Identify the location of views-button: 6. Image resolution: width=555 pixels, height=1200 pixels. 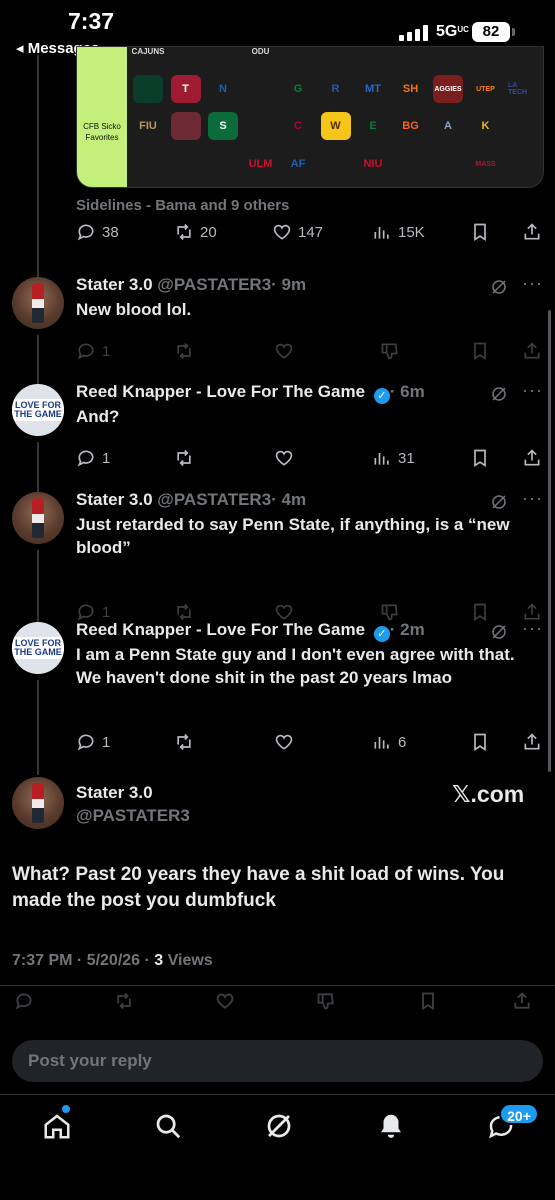
(389, 742).